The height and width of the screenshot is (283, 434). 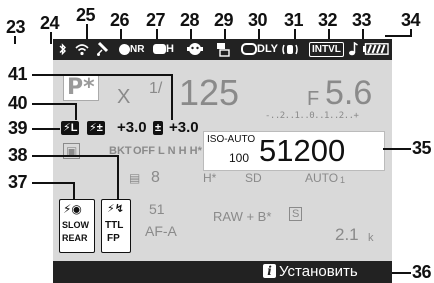 What do you see at coordinates (76, 111) in the screenshot?
I see `leader-40-v` at bounding box center [76, 111].